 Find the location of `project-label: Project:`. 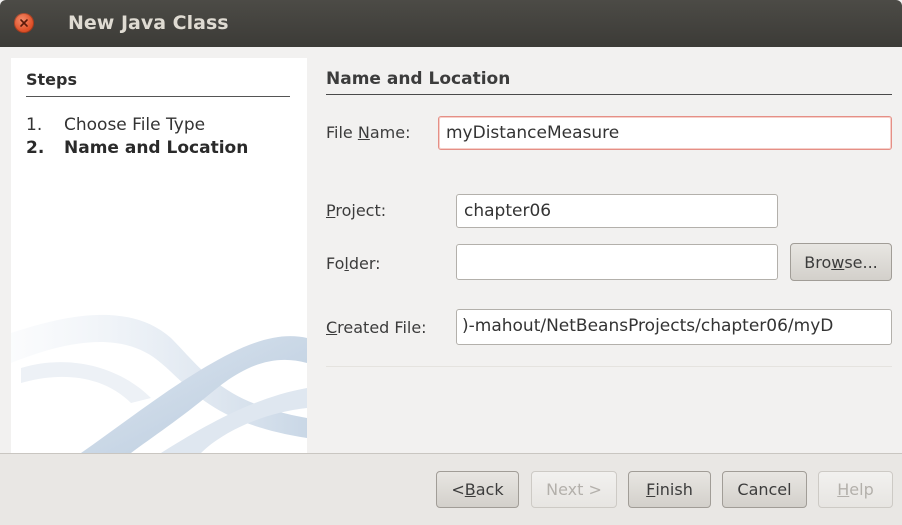

project-label: Project: is located at coordinates (356, 210).